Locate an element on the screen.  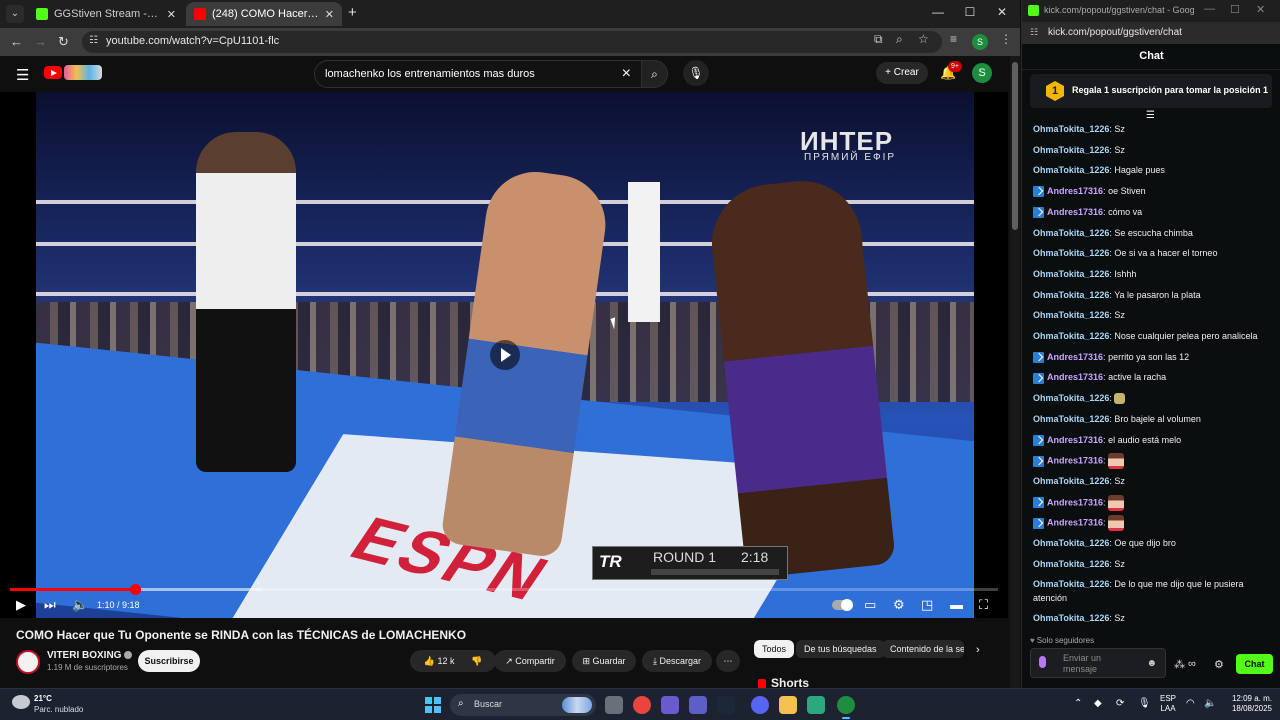
chip-all: Todos is located at coordinates (774, 649).